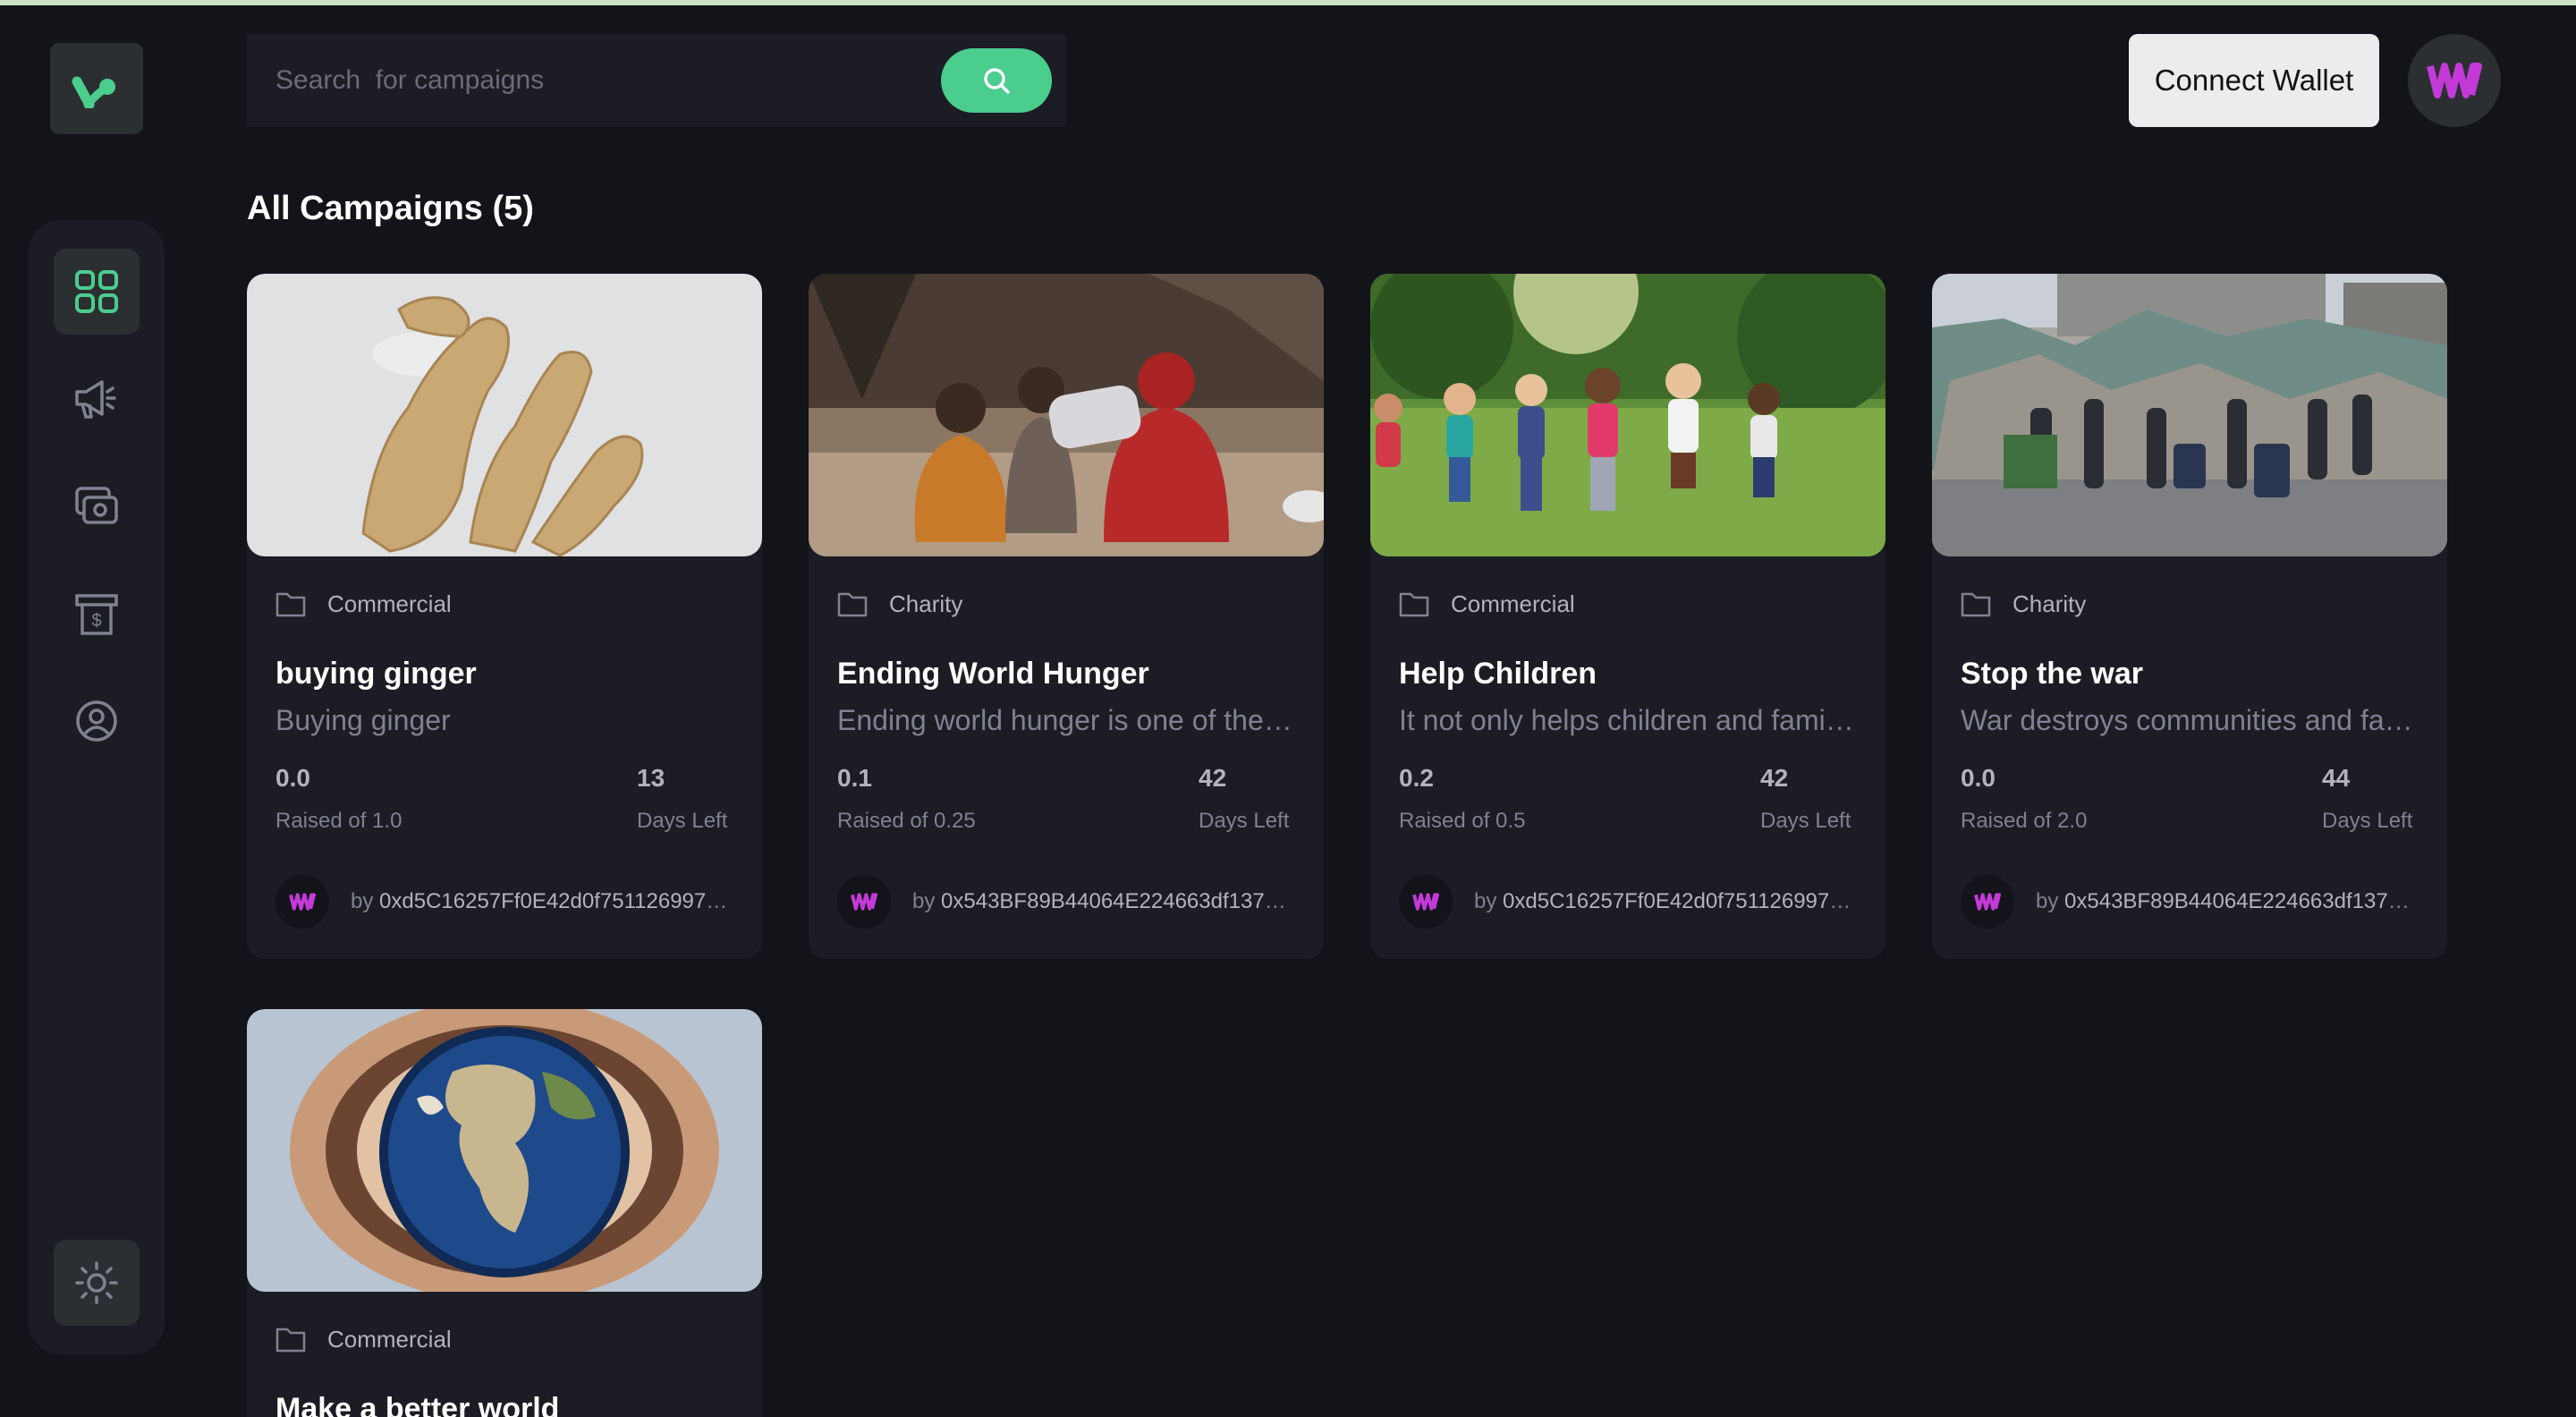  I want to click on profile-icon, so click(96, 721).